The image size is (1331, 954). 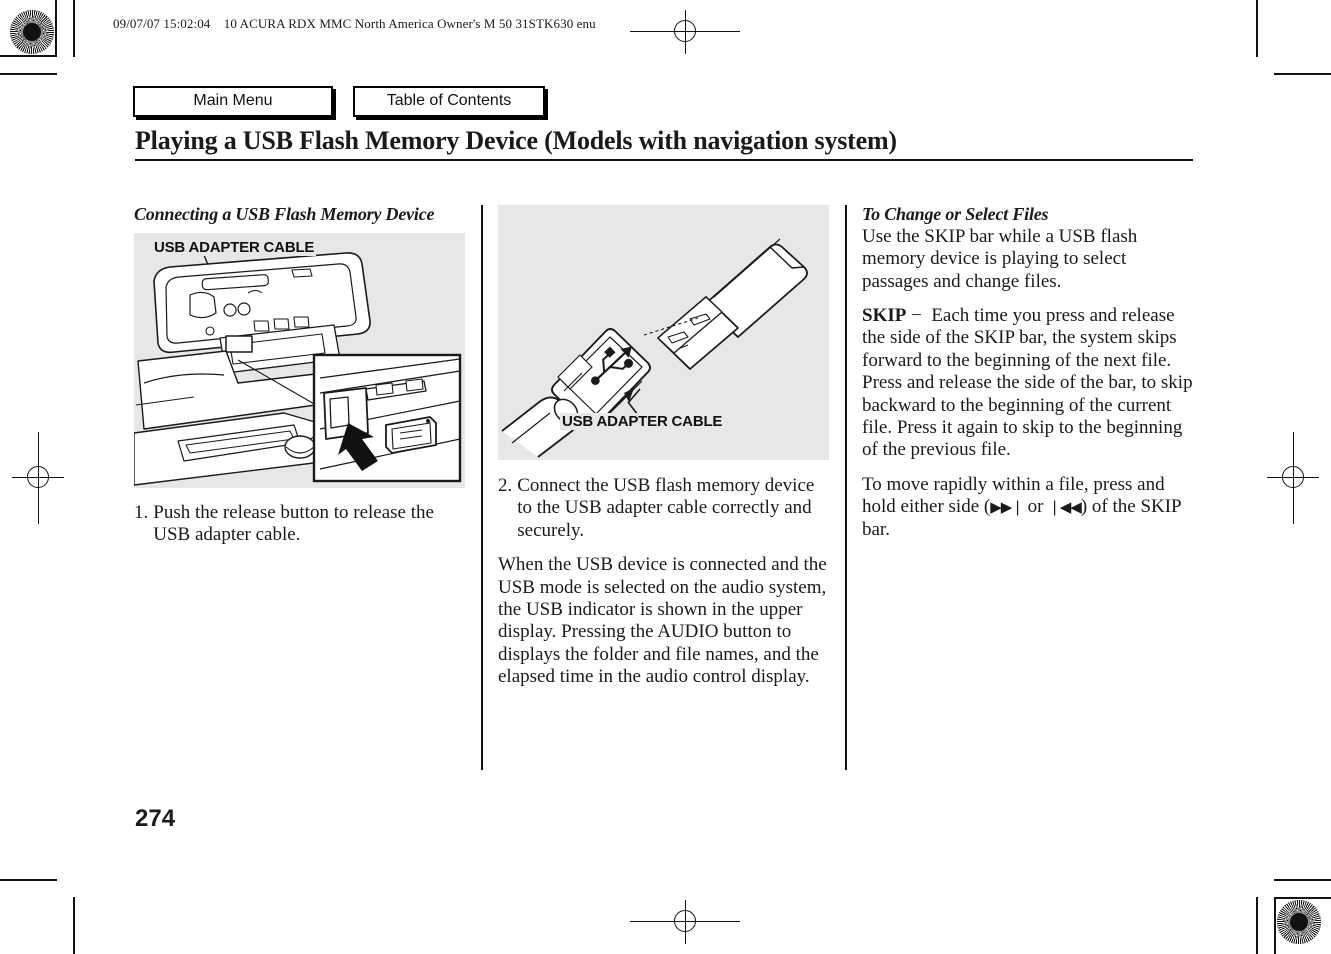 What do you see at coordinates (284, 214) in the screenshot?
I see `left-column-heading: Connecting a USB Flash Memory Device` at bounding box center [284, 214].